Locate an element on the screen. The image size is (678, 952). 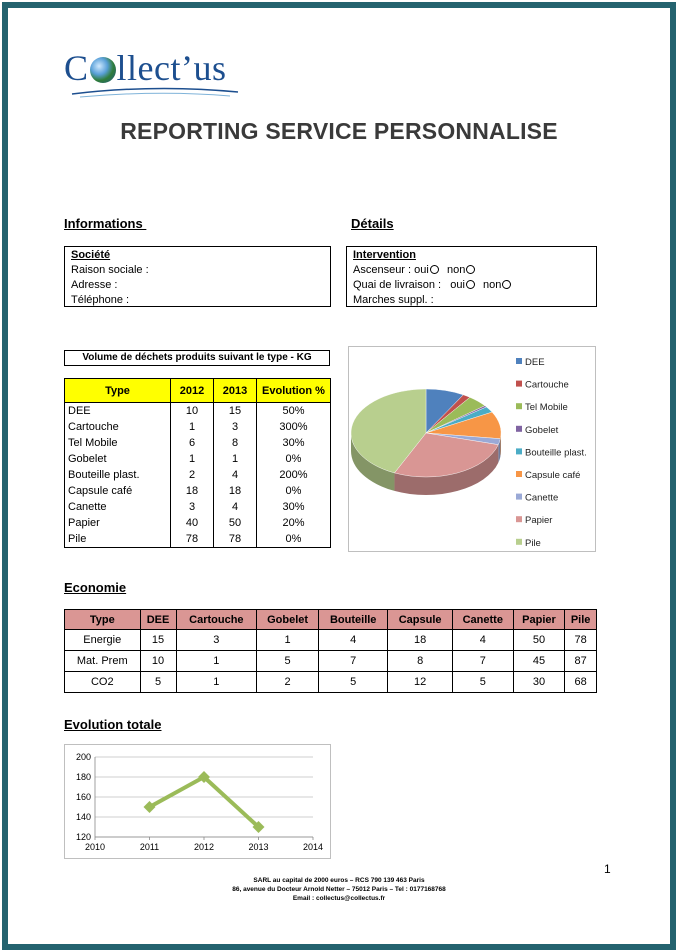
y-tick-label: 140 is located at coordinates (83, 817).